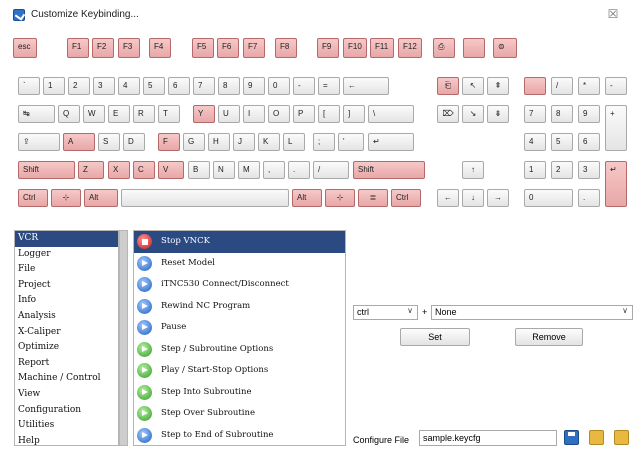 The image size is (633, 450). What do you see at coordinates (66, 333) in the screenshot?
I see `category-item: X-Caliper` at bounding box center [66, 333].